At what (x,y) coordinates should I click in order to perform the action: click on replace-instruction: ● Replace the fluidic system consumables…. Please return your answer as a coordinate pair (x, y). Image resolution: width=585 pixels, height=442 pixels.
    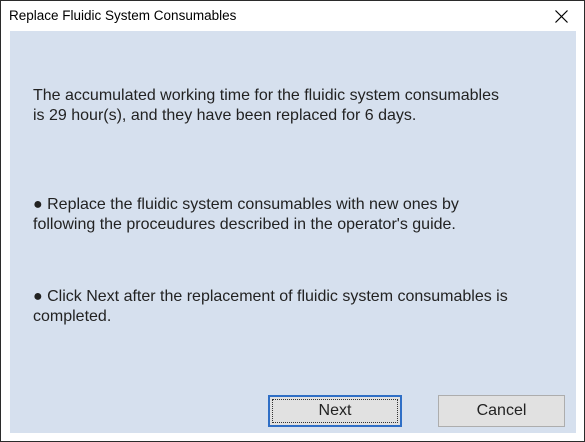
    Looking at the image, I should click on (246, 214).